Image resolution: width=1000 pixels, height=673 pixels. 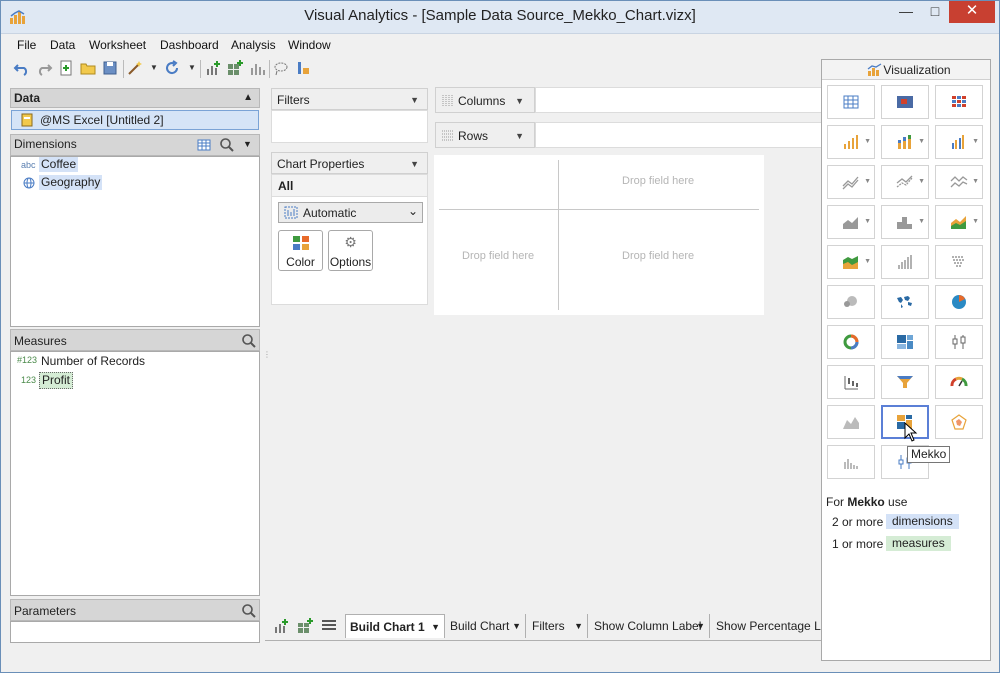 I want to click on viz-text-table, so click(x=851, y=102).